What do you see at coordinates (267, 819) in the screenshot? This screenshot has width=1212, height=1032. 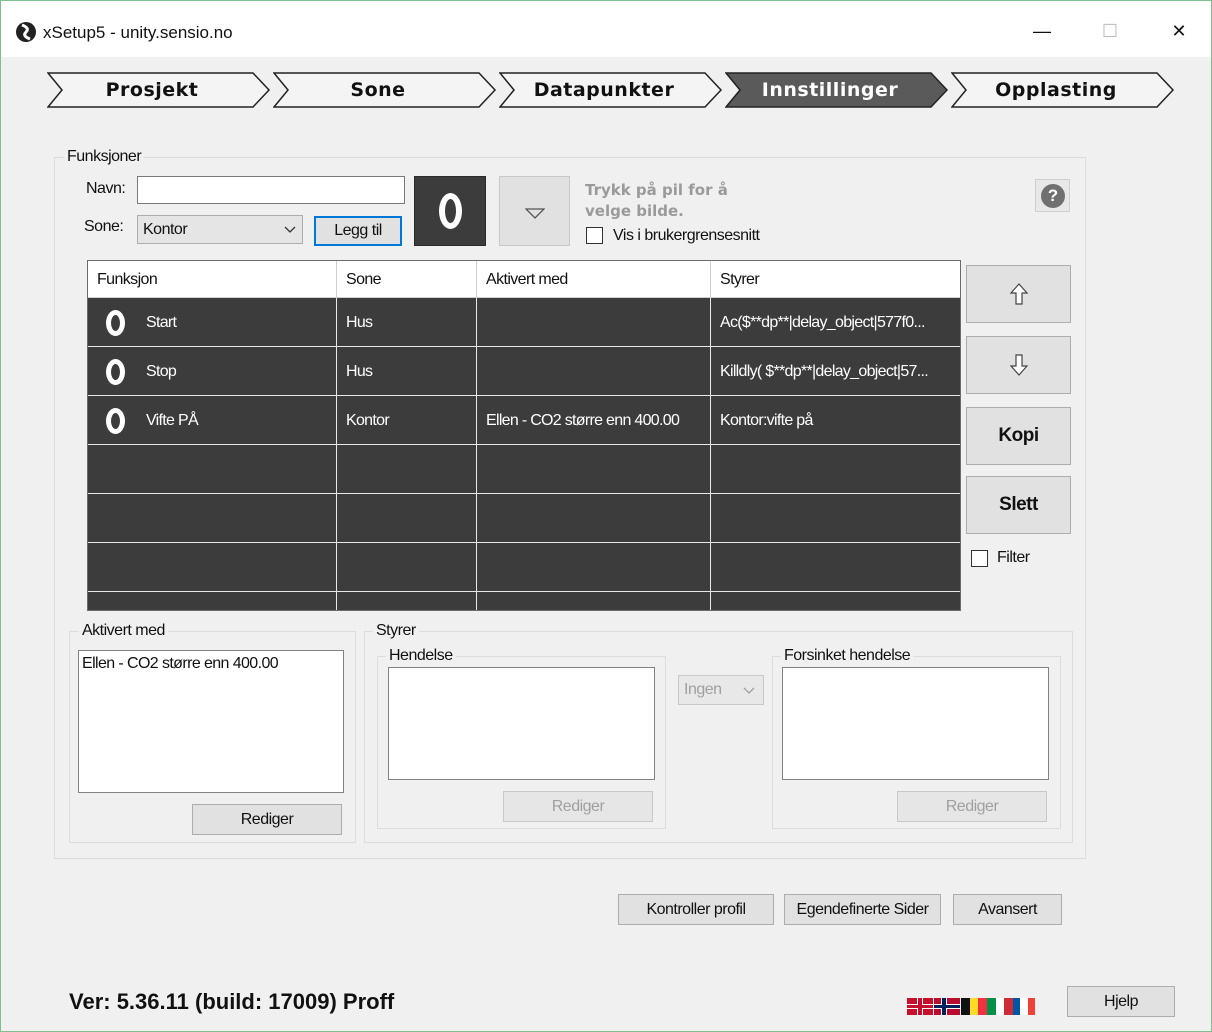 I see `aktivert-med-rediger-button: Rediger` at bounding box center [267, 819].